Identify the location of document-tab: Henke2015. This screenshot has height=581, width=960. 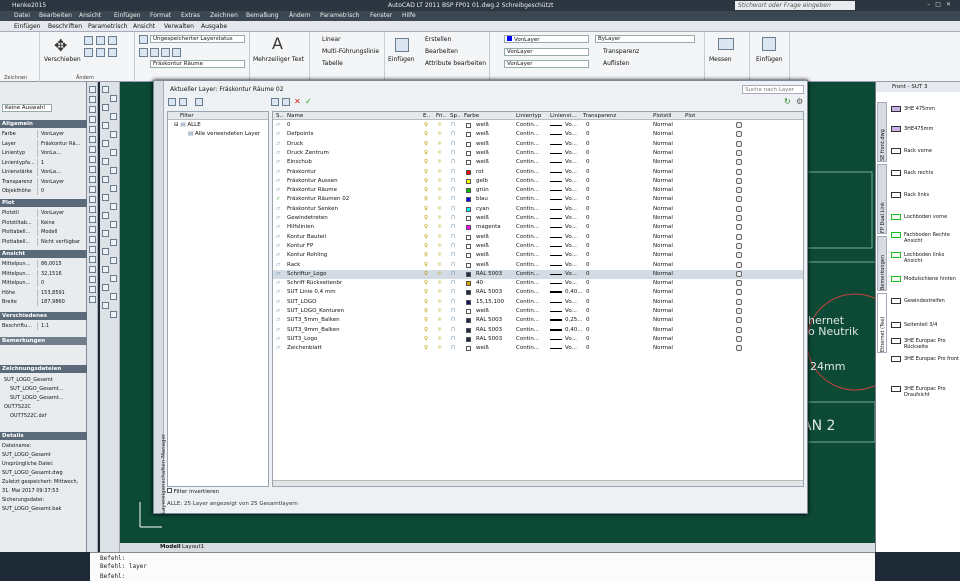
(29, 5).